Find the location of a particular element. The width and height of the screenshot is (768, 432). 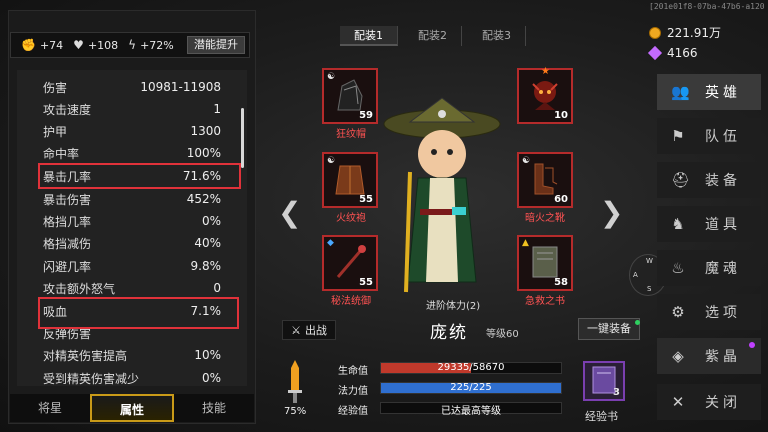

slot-hat: ☯ 59 is located at coordinates (350, 96).